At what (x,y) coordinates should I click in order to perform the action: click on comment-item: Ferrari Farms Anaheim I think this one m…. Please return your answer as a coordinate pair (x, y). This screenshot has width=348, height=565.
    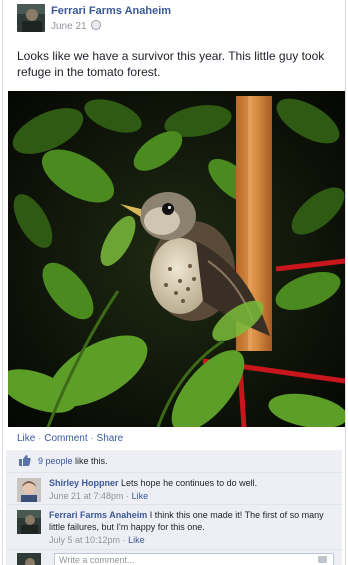
    Looking at the image, I should click on (174, 527).